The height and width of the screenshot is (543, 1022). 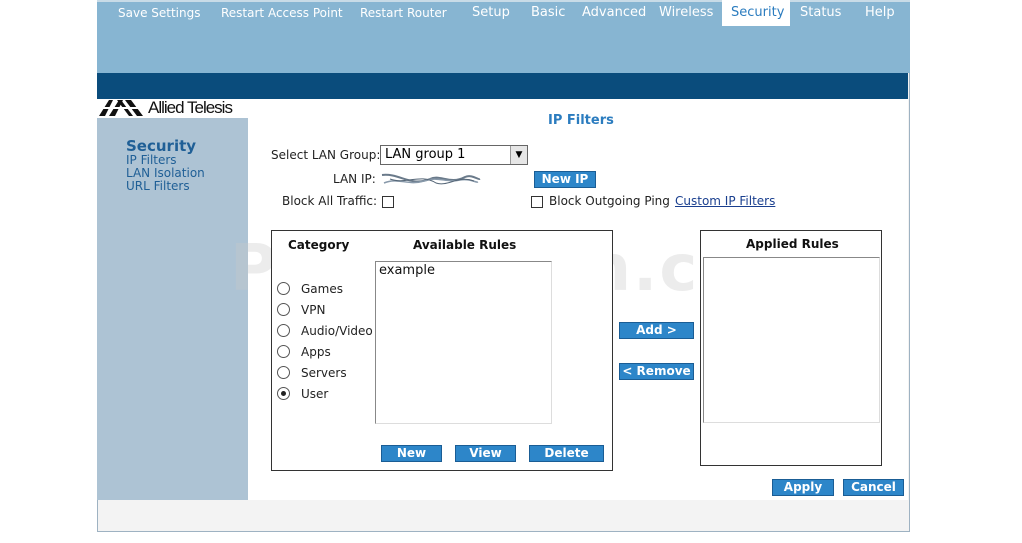 What do you see at coordinates (322, 289) in the screenshot?
I see `category-label-games: Games` at bounding box center [322, 289].